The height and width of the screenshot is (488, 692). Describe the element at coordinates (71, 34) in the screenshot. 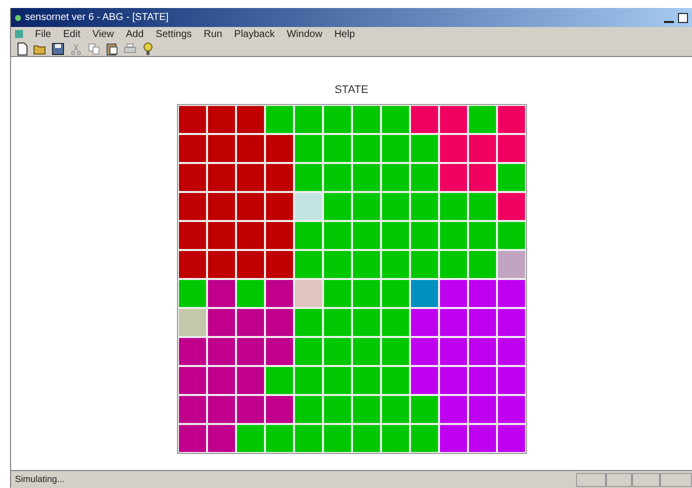

I see `menu-item: Edit` at that location.